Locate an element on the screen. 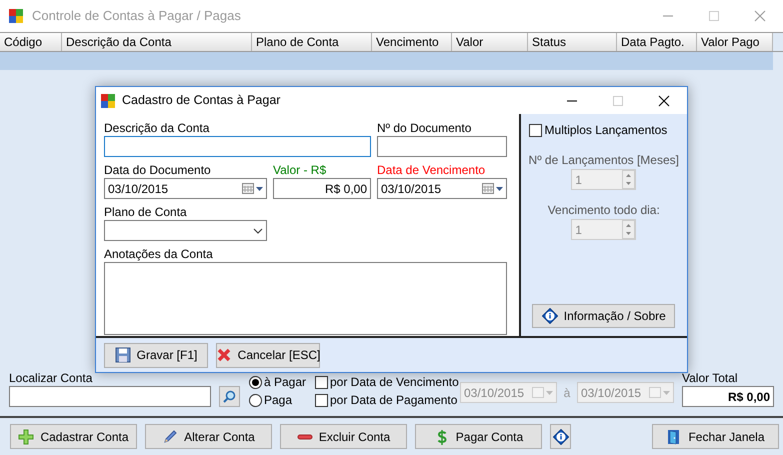 The width and height of the screenshot is (783, 455). search-button is located at coordinates (229, 396).